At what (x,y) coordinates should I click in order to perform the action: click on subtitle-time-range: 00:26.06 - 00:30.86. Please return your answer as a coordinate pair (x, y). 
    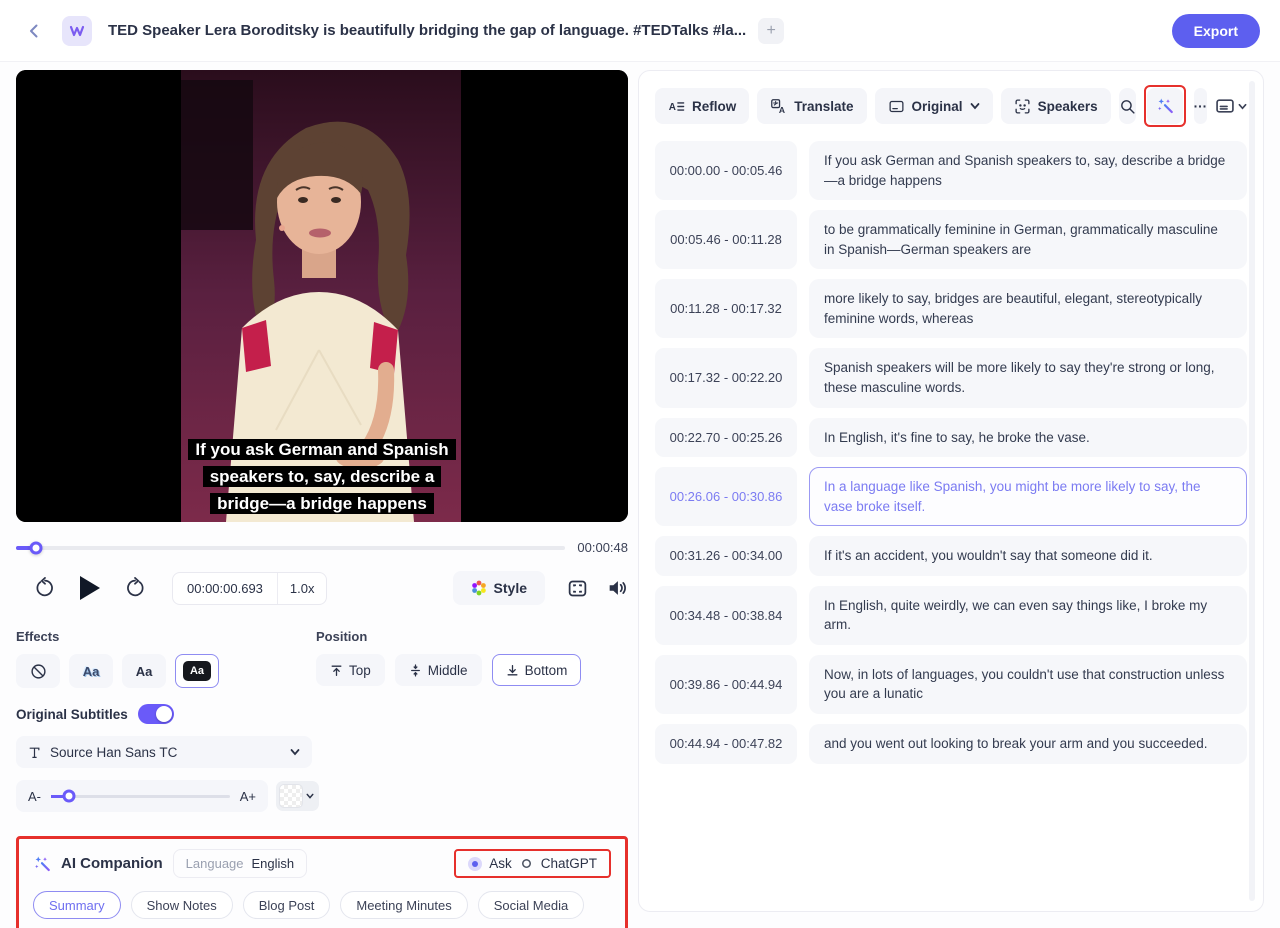
    Looking at the image, I should click on (726, 497).